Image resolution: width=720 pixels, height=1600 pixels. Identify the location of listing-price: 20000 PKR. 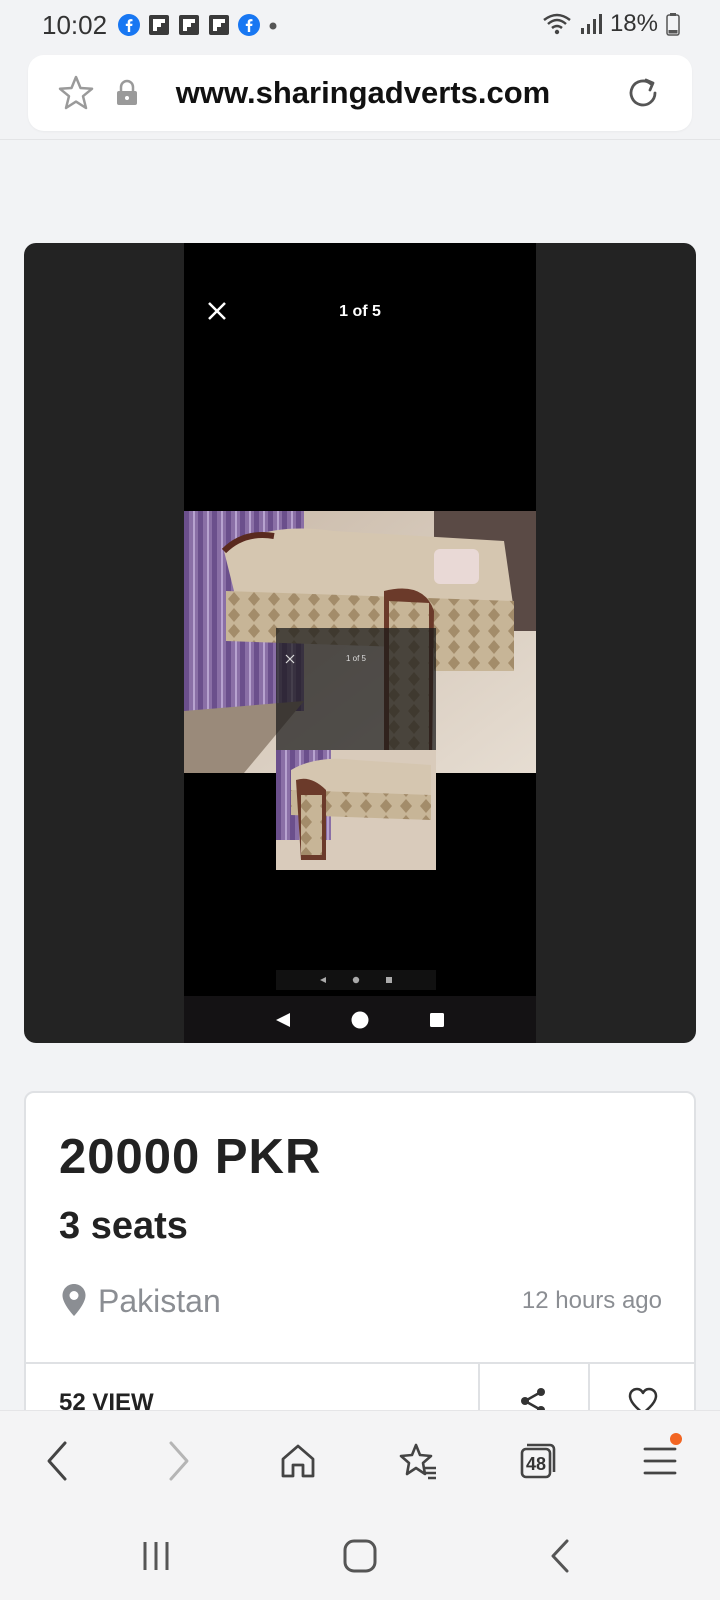
(190, 1157).